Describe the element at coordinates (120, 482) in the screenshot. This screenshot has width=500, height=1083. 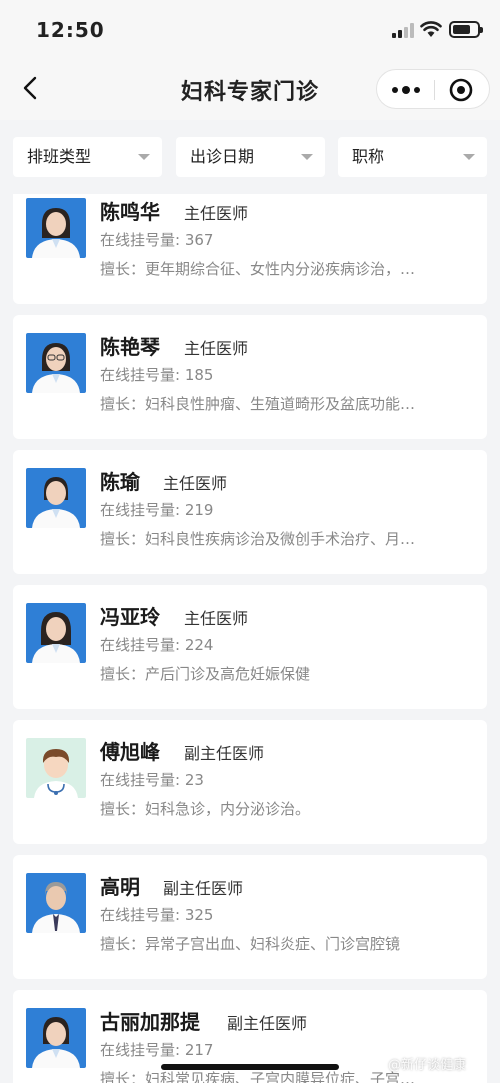
I see `doctor-name: 陈瑜` at that location.